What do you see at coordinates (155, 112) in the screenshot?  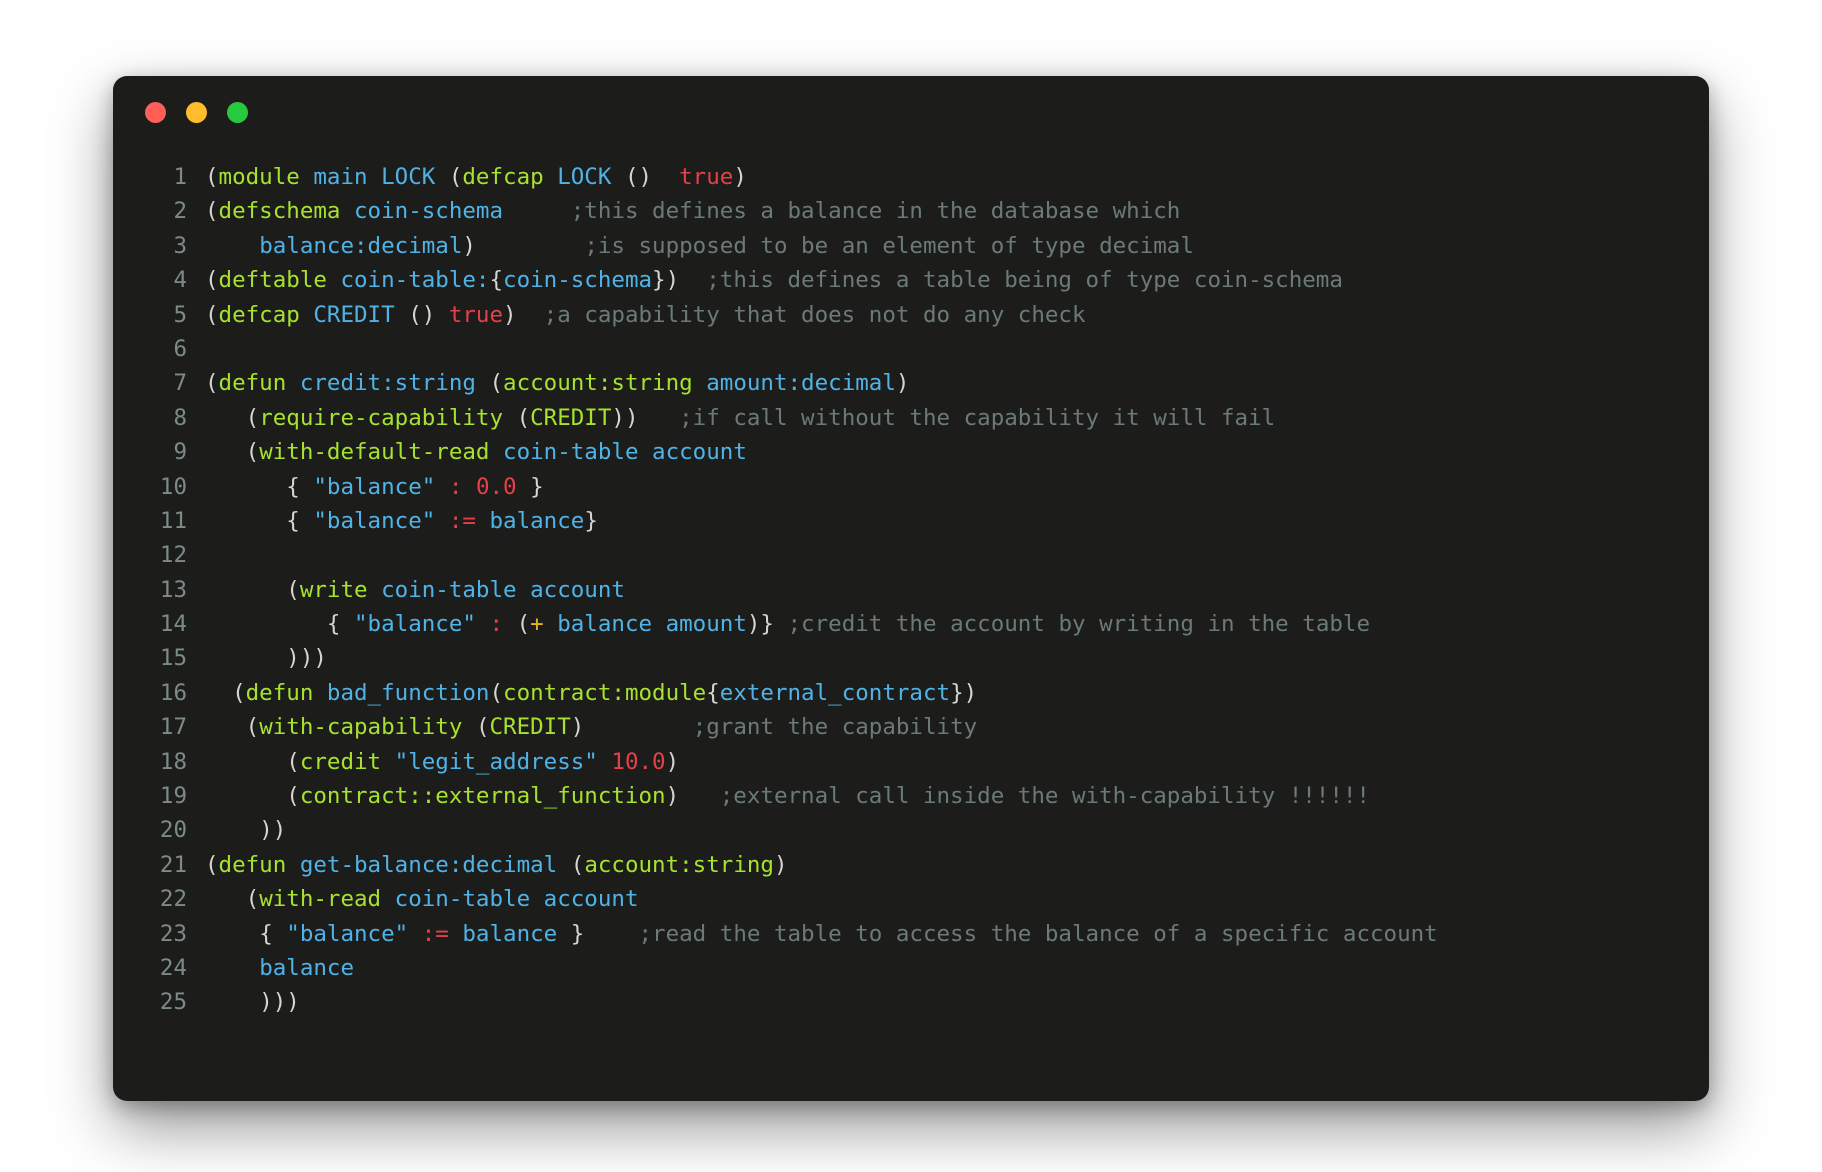 I see `close-button` at bounding box center [155, 112].